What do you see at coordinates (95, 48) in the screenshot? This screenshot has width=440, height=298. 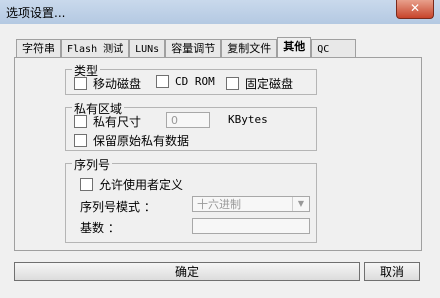 I see `tab-flash-test: Flash 测试` at bounding box center [95, 48].